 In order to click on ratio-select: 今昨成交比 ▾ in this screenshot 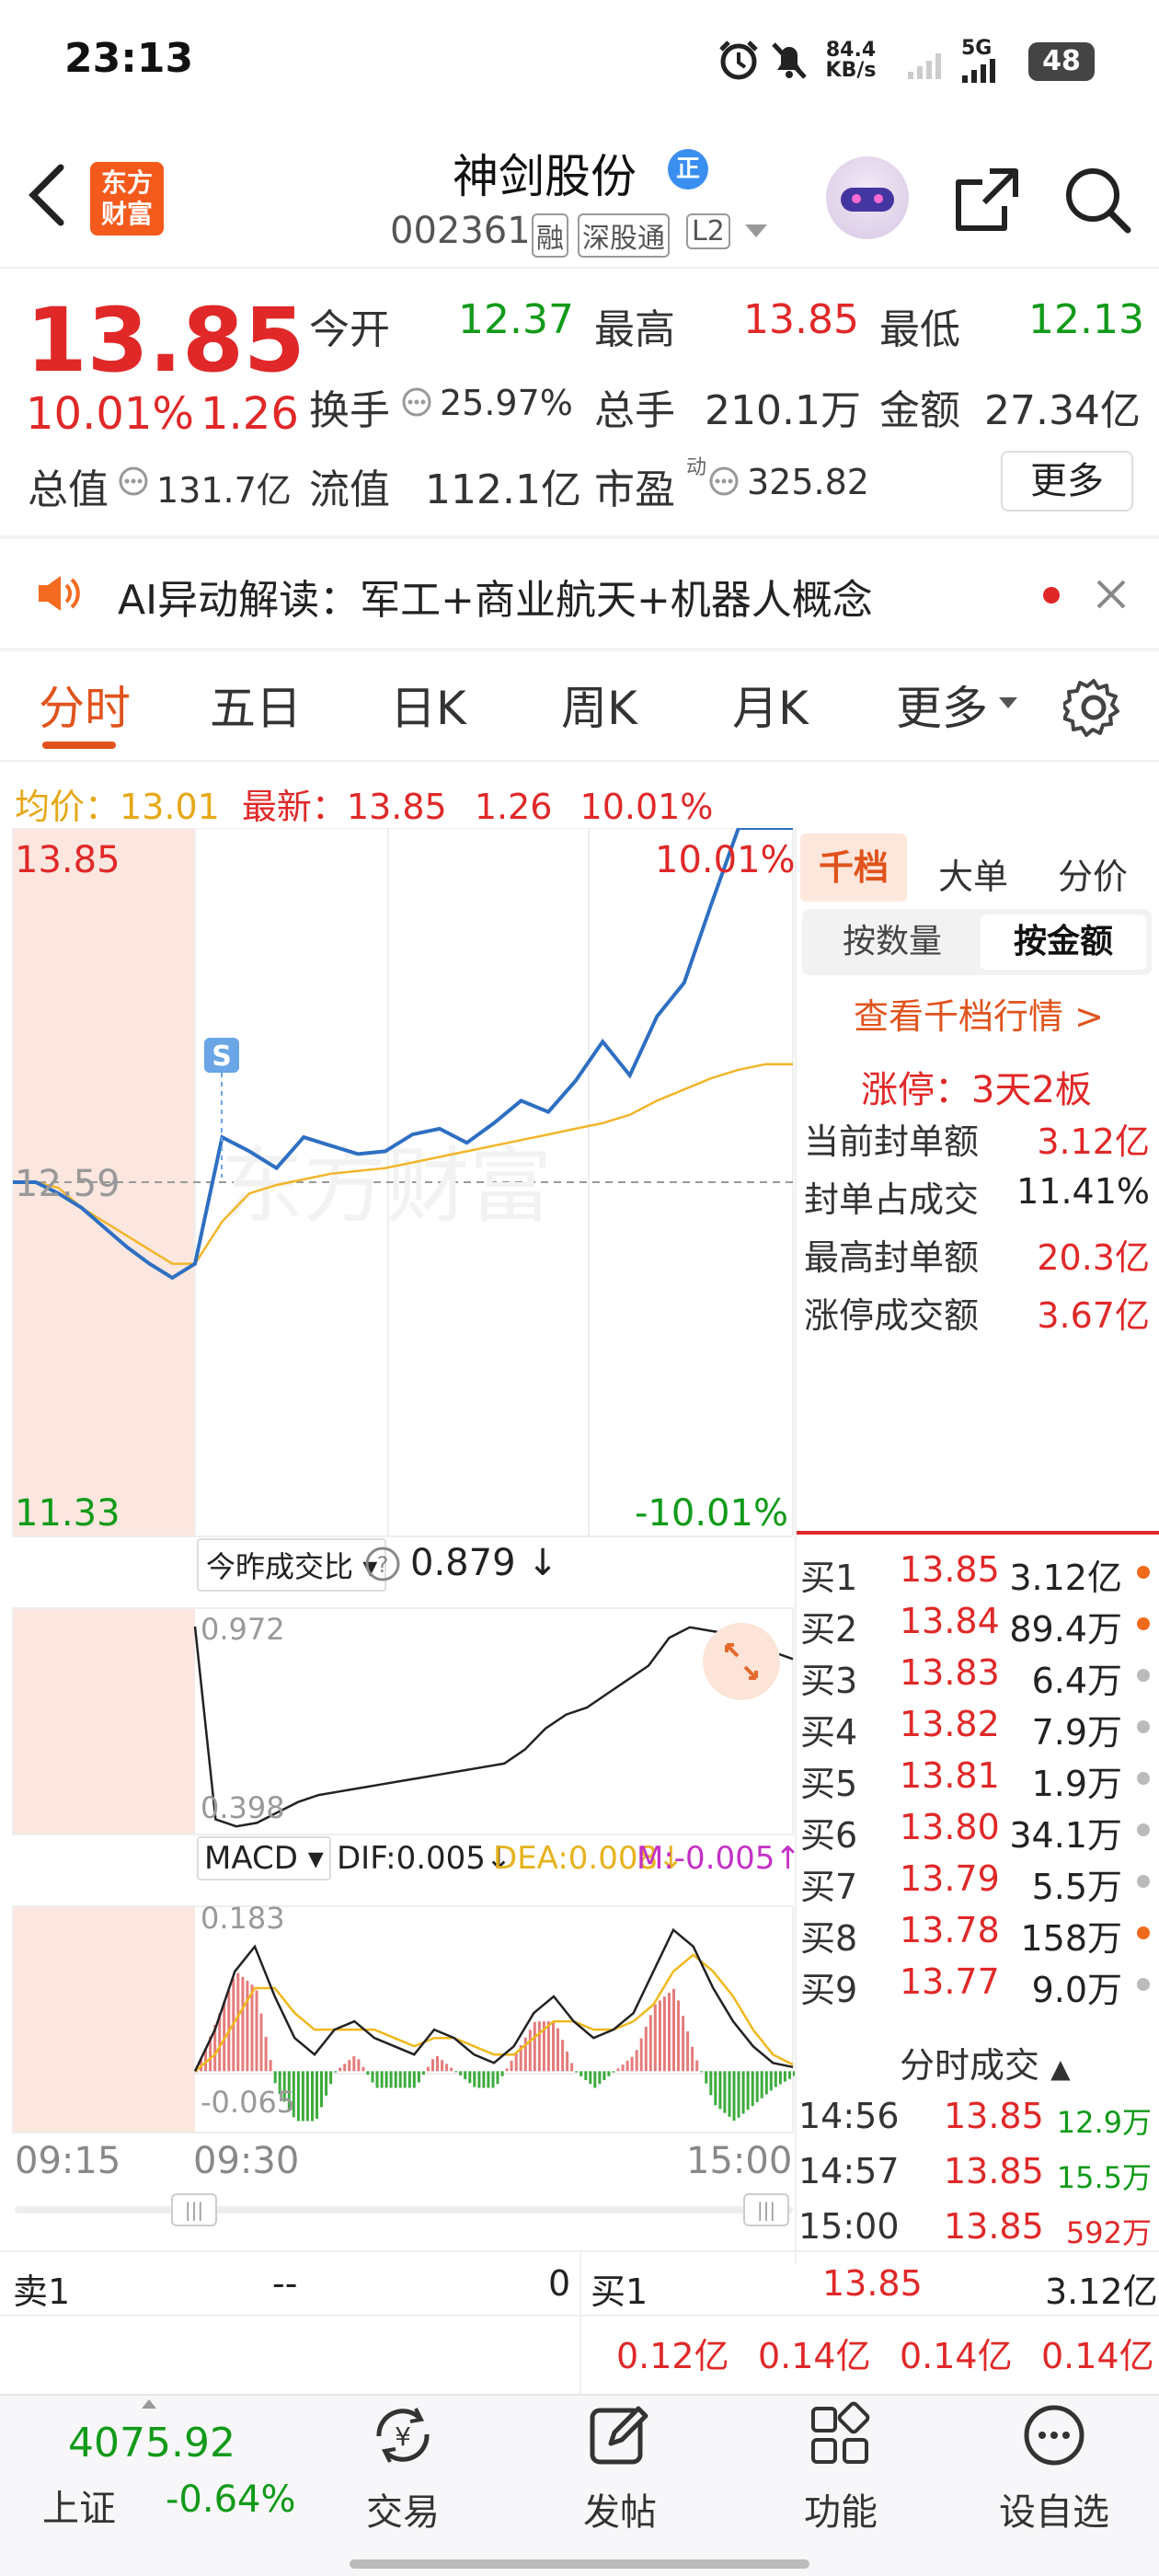, I will do `click(292, 1565)`.